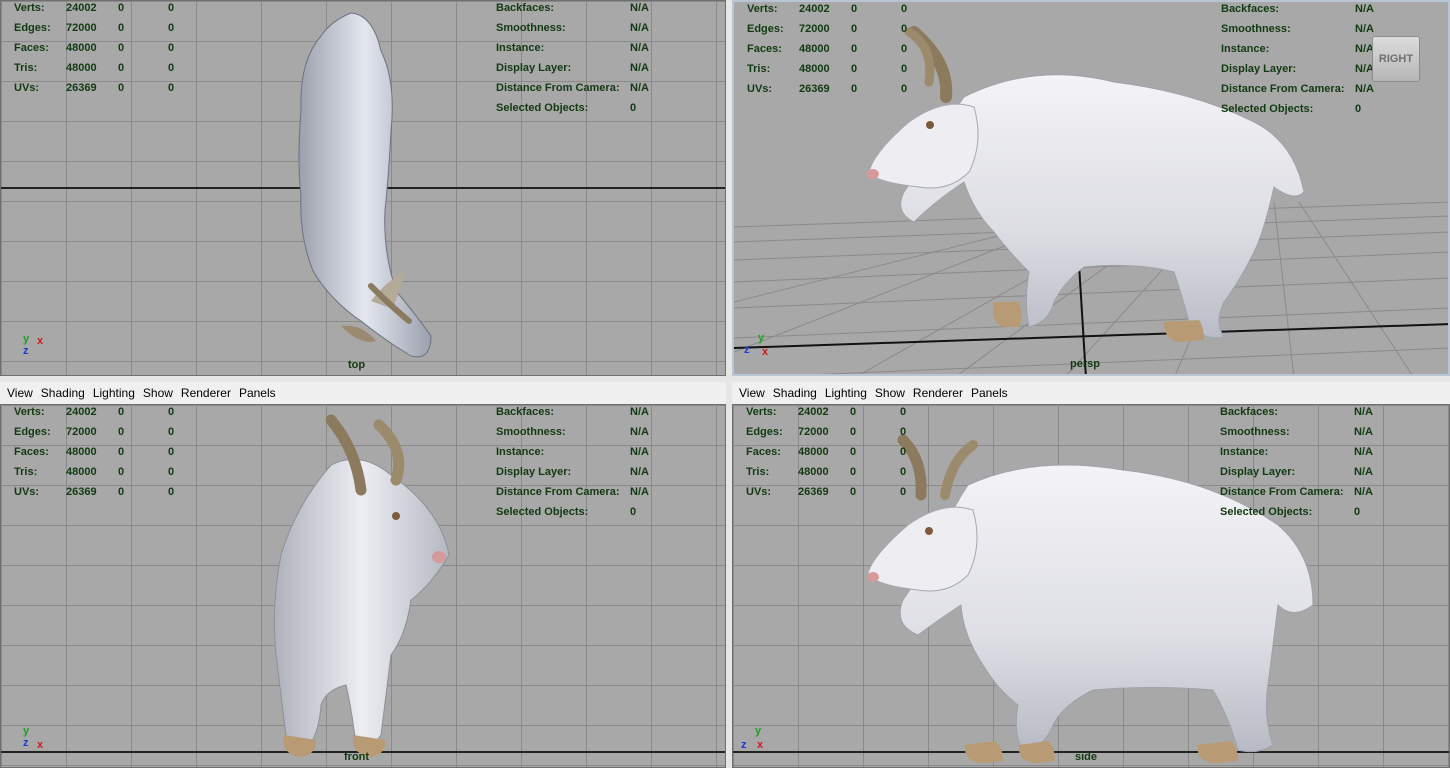  I want to click on view-cube: RIGHT, so click(1396, 59).